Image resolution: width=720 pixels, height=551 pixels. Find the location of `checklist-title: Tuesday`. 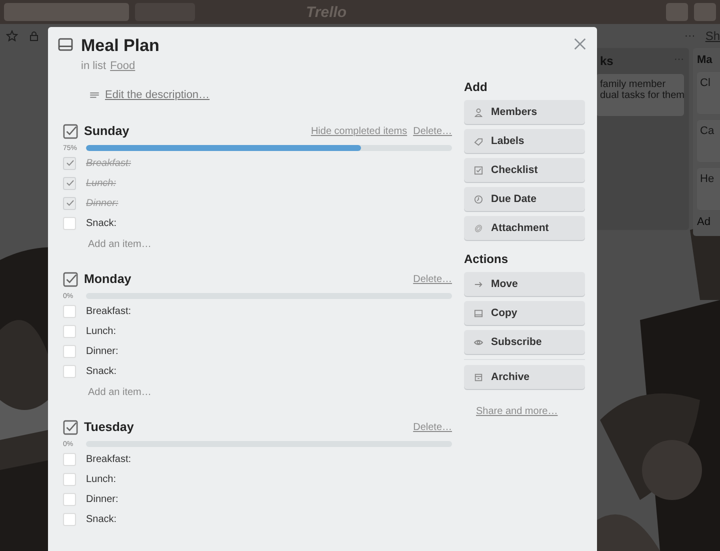

checklist-title: Tuesday is located at coordinates (109, 427).